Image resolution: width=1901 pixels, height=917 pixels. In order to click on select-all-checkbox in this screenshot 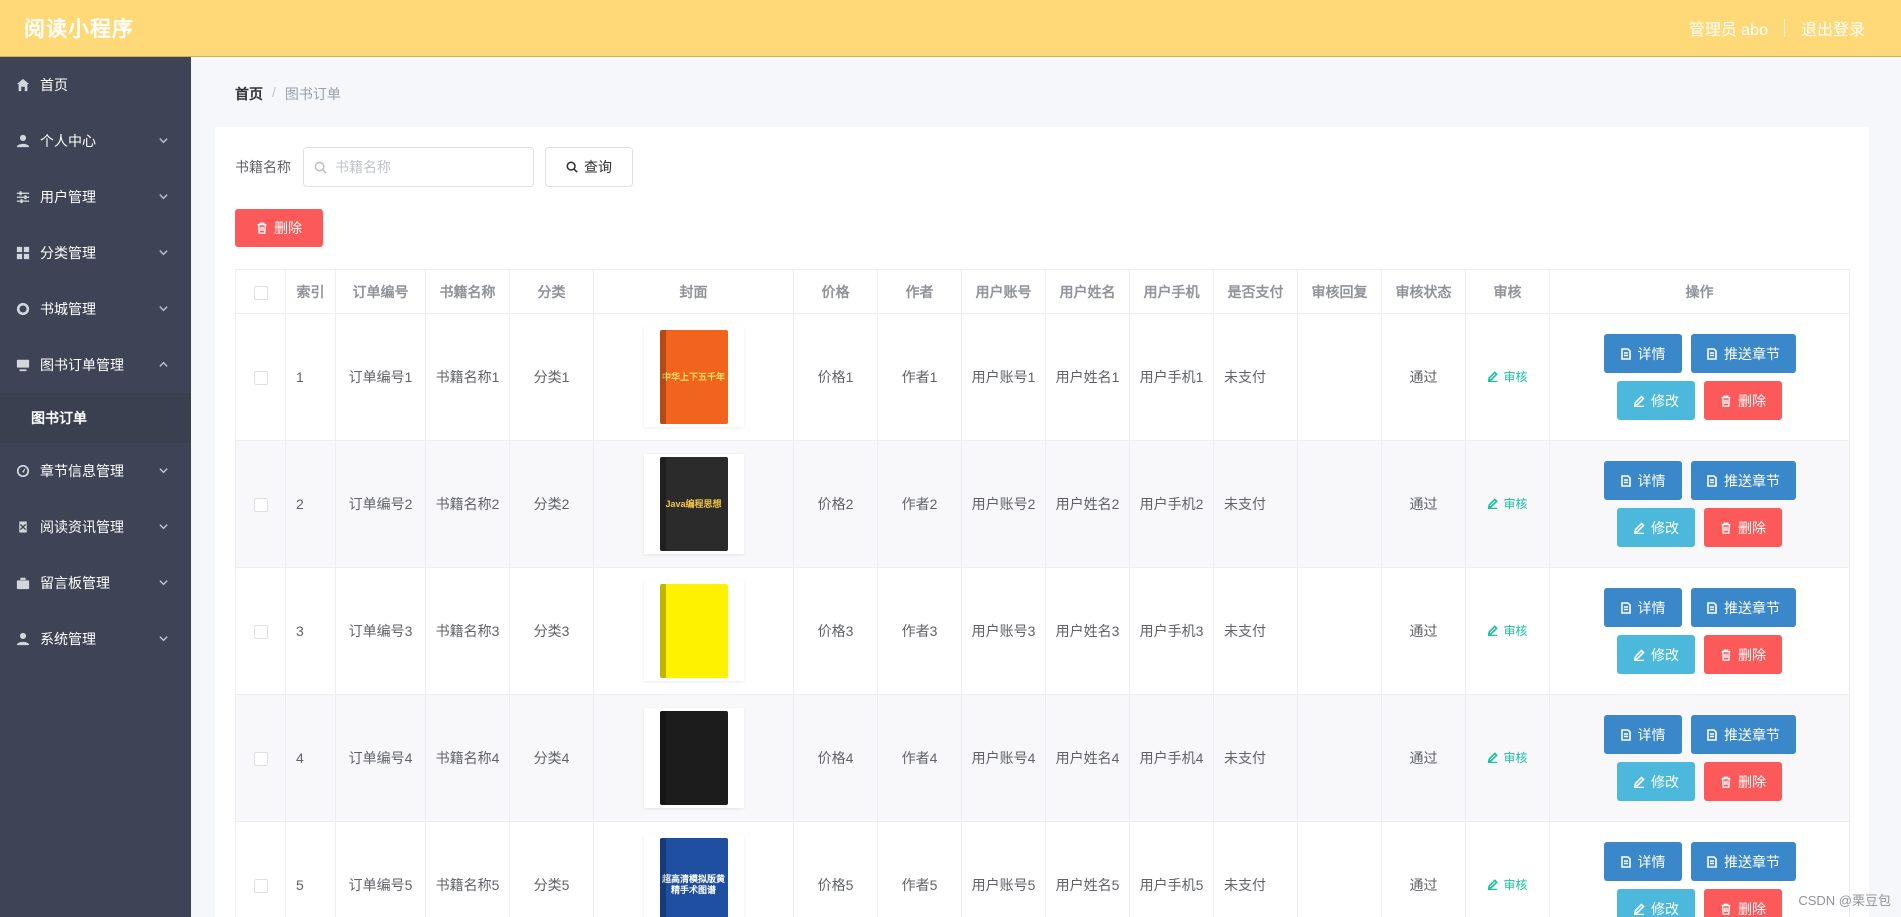, I will do `click(260, 292)`.